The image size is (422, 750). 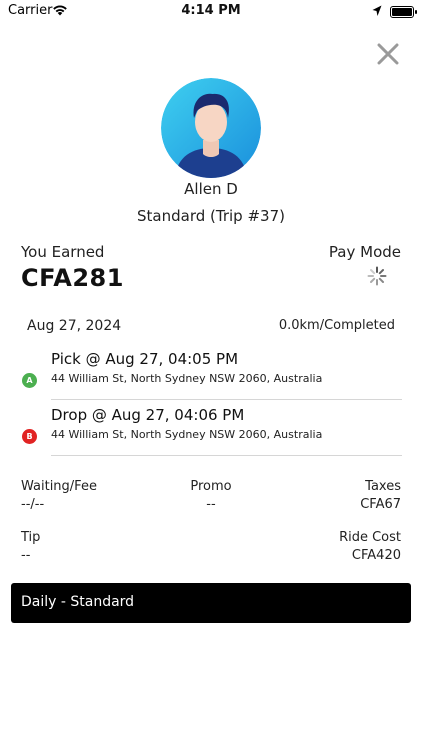 I want to click on ride-cost-value: CFA420, so click(x=376, y=555).